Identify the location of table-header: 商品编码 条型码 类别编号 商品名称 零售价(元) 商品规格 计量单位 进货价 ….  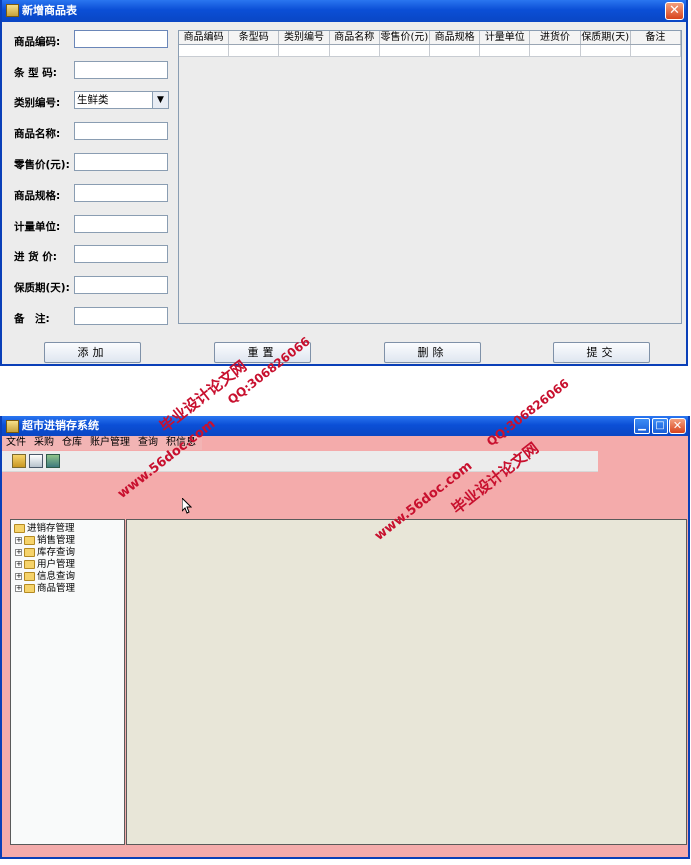
(430, 38).